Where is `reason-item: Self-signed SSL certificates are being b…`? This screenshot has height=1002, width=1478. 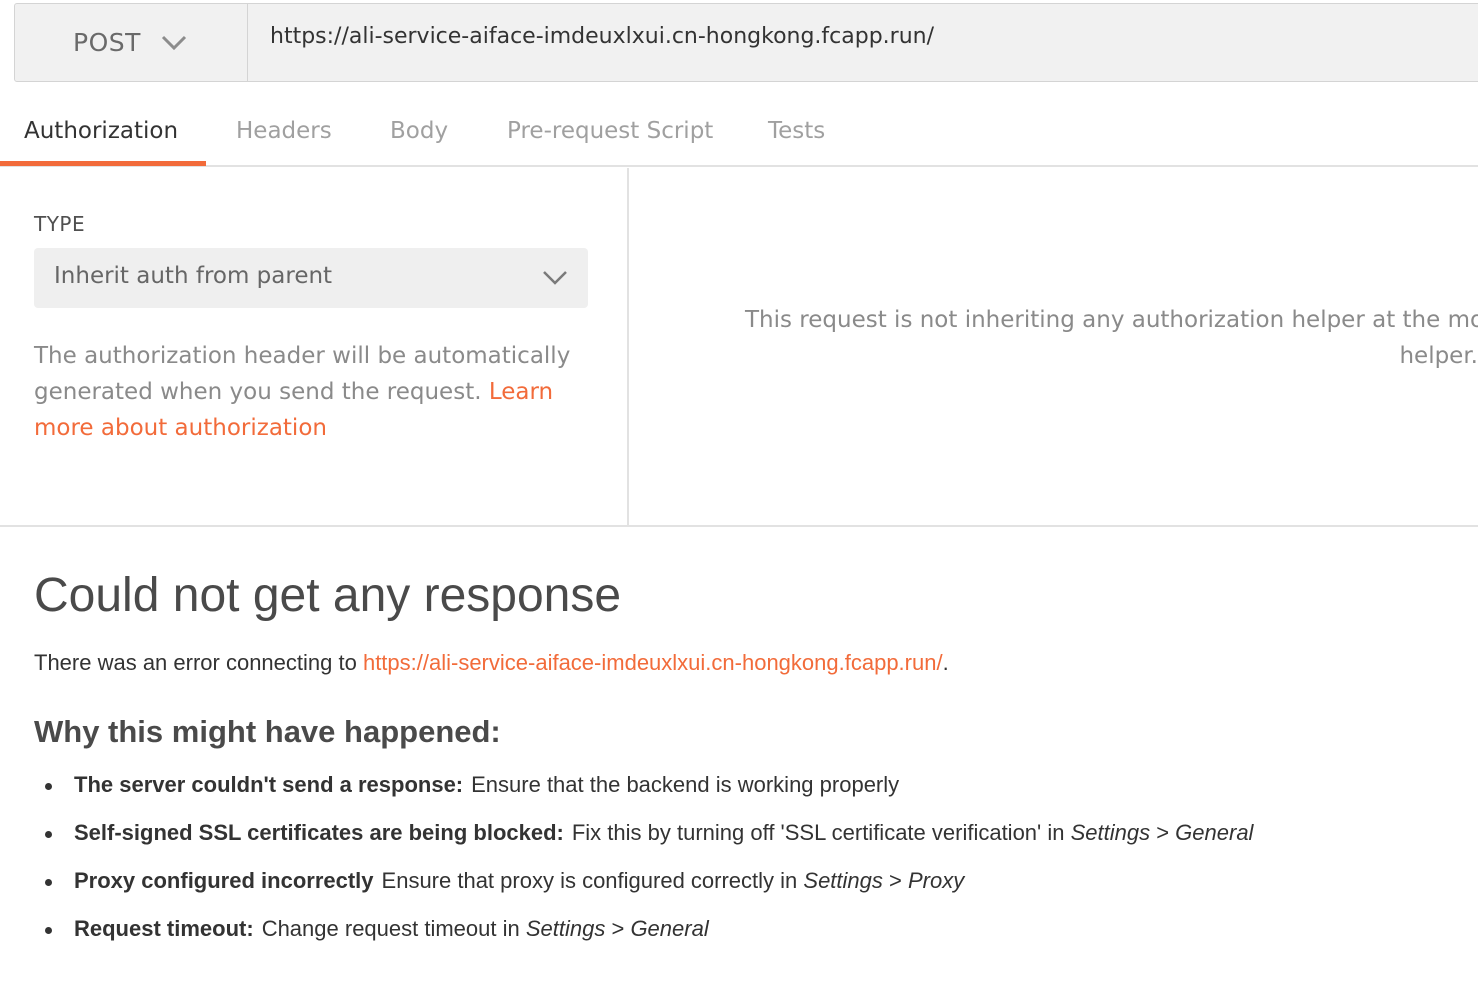
reason-item: Self-signed SSL certificates are being b… is located at coordinates (754, 844).